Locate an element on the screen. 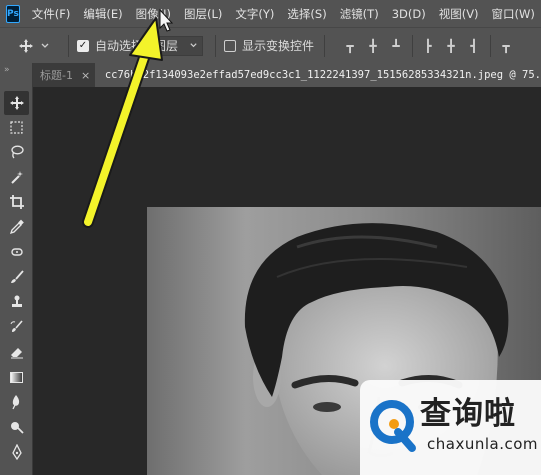  dodge-tool is located at coordinates (16, 427).